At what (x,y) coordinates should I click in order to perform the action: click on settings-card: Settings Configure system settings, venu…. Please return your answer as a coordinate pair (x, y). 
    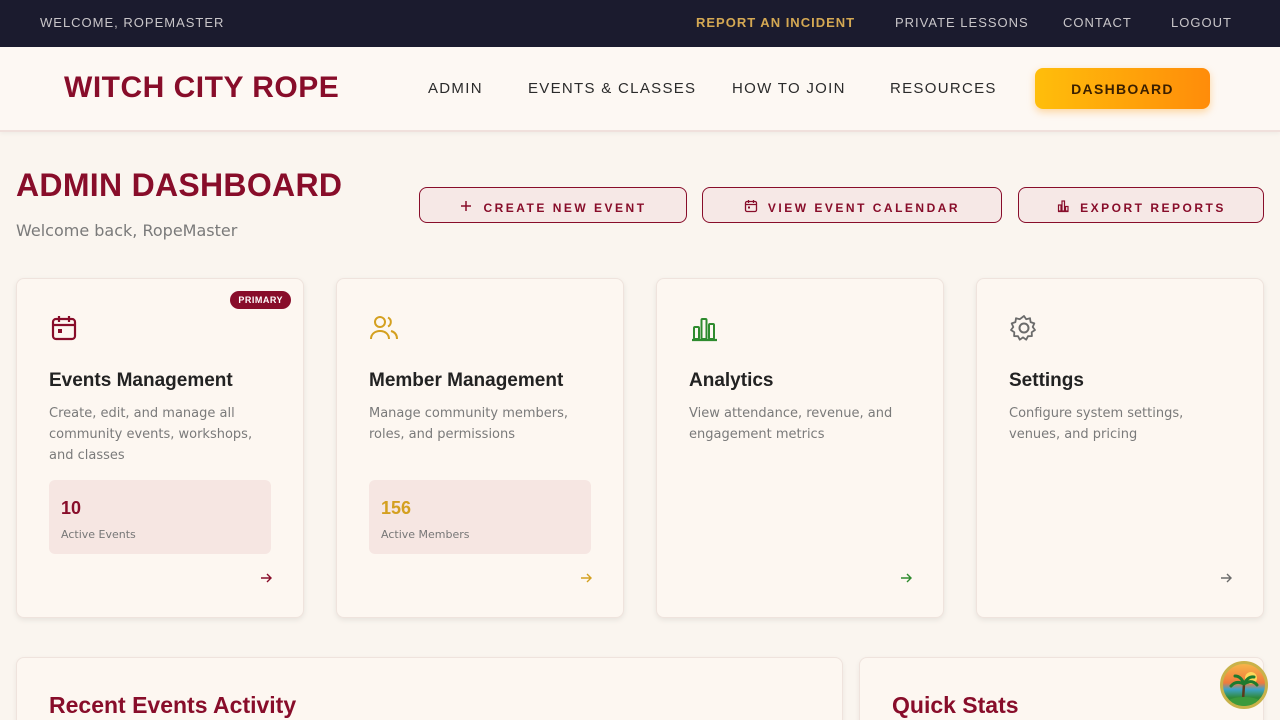
    Looking at the image, I should click on (1120, 448).